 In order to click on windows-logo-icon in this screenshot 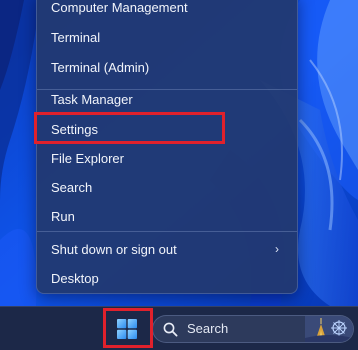, I will do `click(127, 329)`.